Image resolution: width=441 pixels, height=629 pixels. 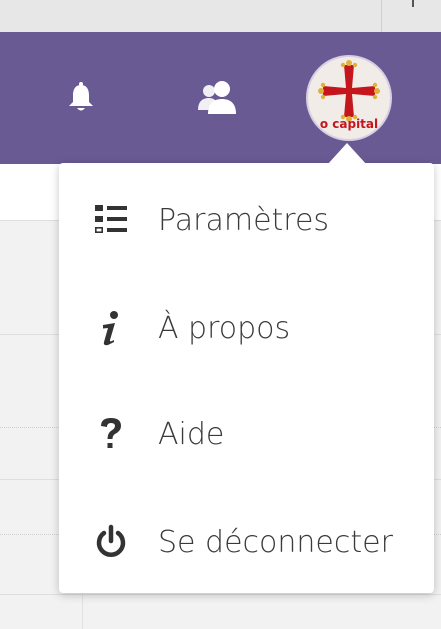 I want to click on menu-item-logout: Se déconnecter, so click(x=246, y=542).